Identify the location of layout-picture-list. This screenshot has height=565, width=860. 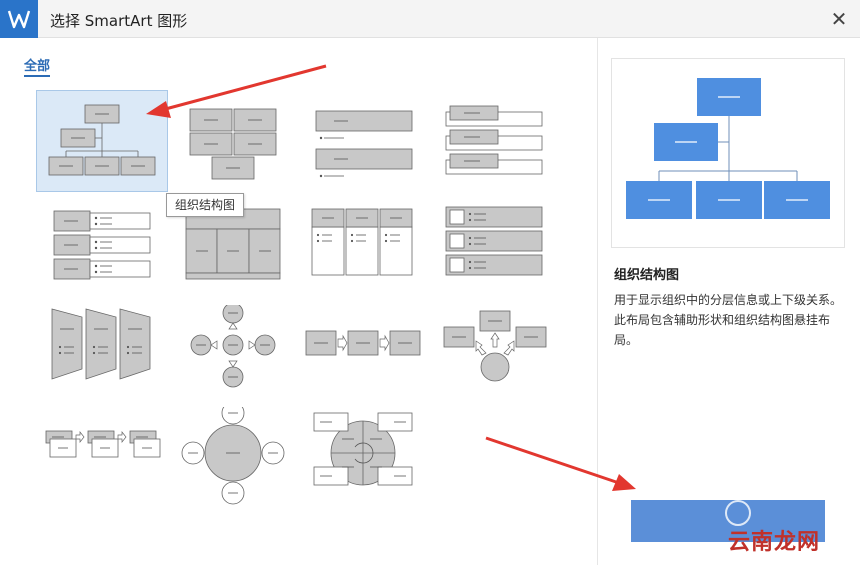
(498, 254).